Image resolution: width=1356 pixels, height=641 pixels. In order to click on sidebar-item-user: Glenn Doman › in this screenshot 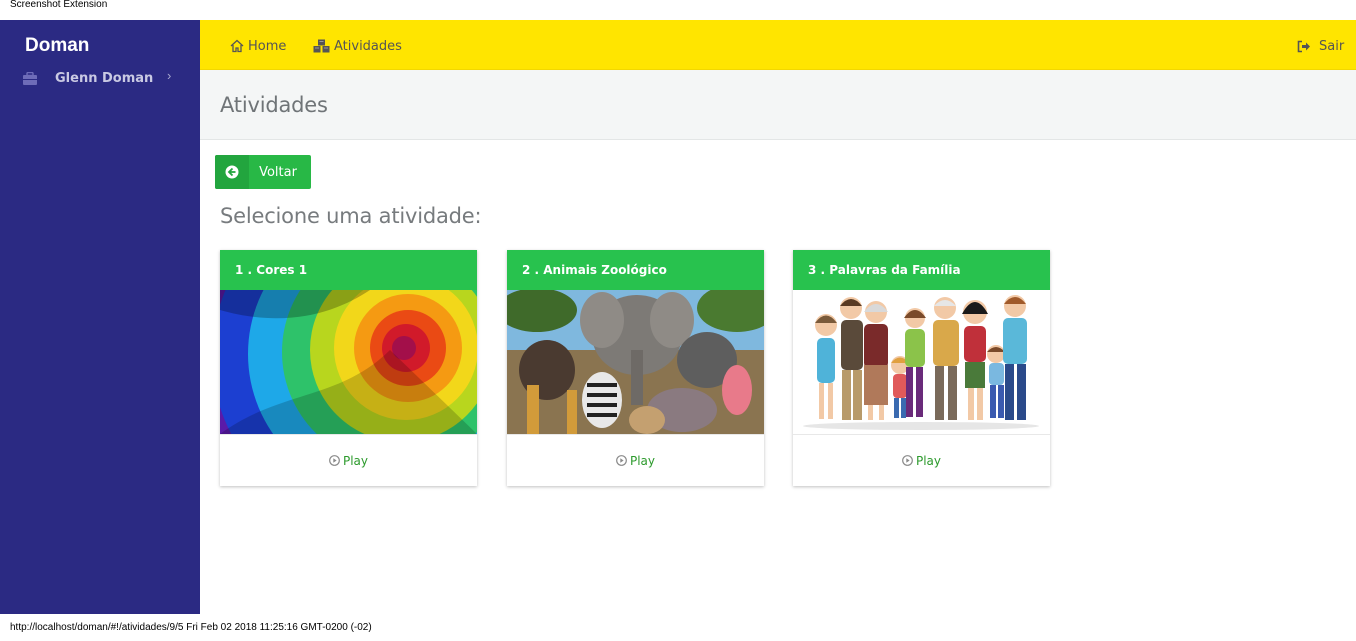, I will do `click(100, 80)`.